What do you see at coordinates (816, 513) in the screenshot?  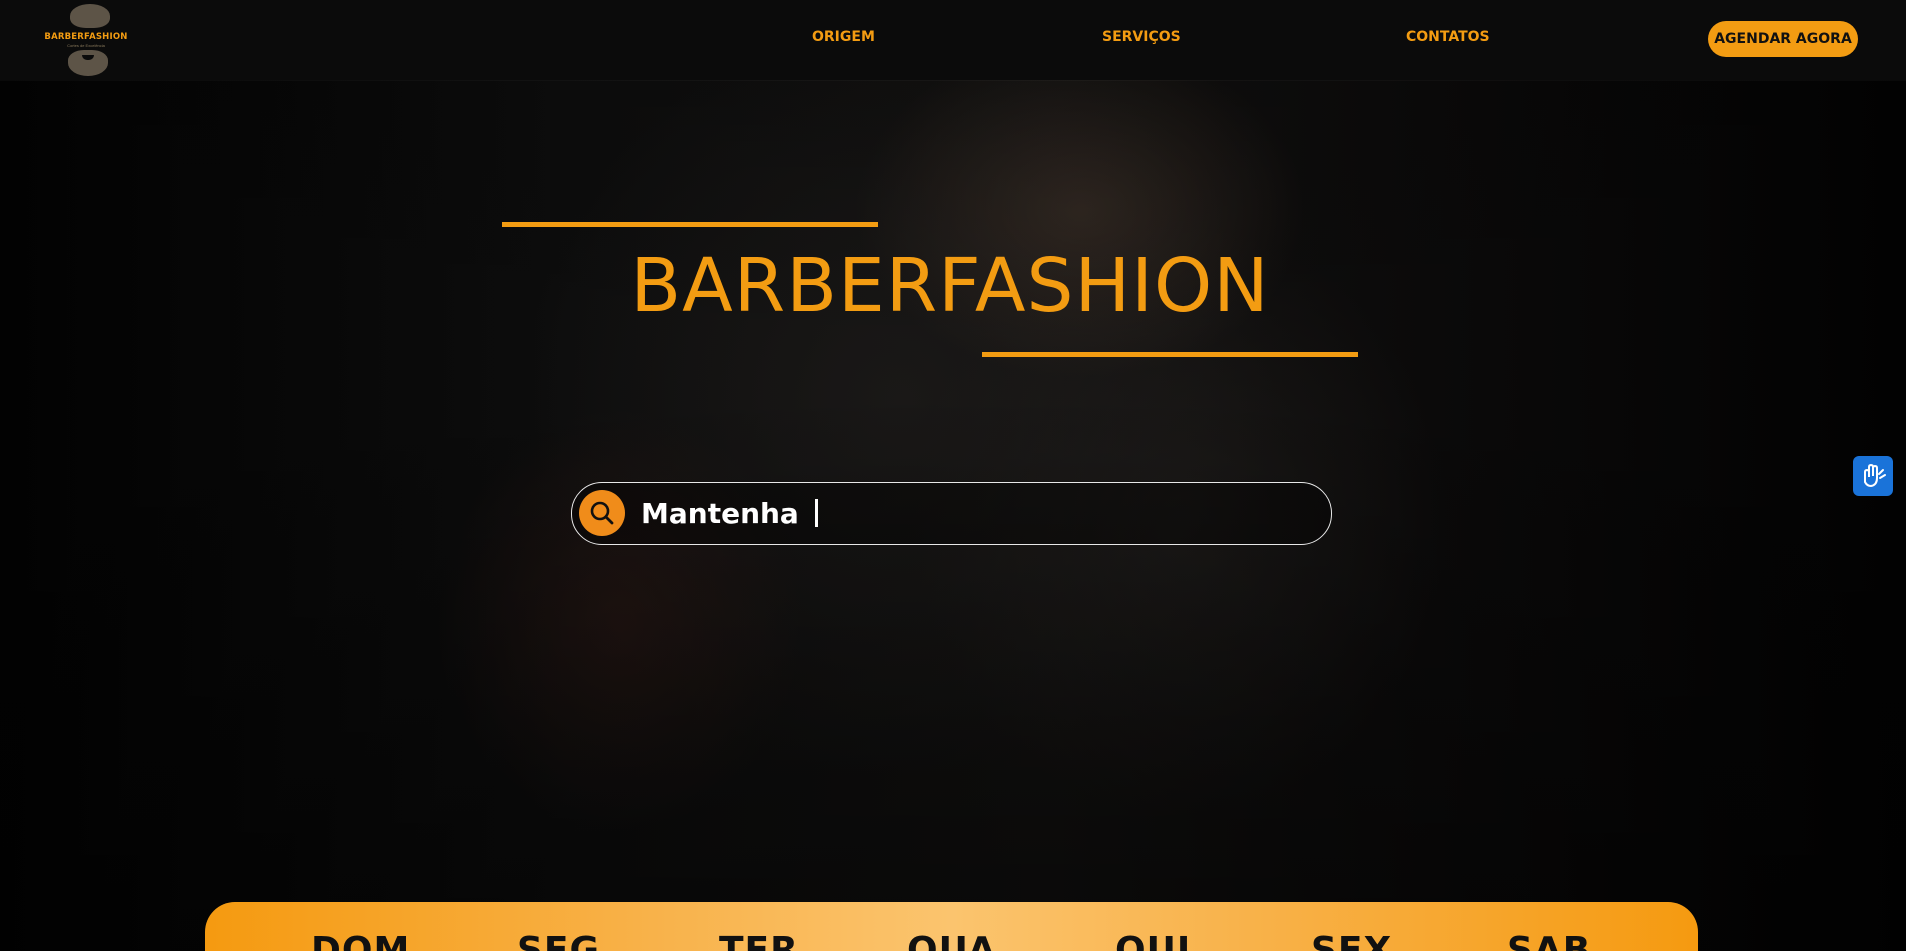 I see `text-caret` at bounding box center [816, 513].